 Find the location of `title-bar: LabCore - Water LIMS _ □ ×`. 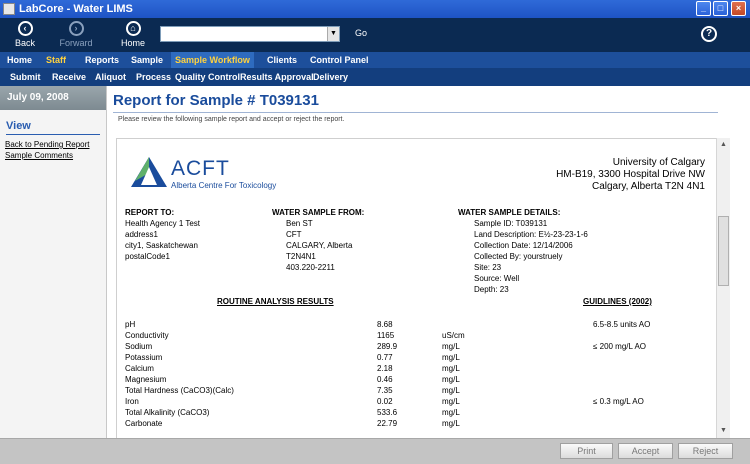

title-bar: LabCore - Water LIMS _ □ × is located at coordinates (375, 9).